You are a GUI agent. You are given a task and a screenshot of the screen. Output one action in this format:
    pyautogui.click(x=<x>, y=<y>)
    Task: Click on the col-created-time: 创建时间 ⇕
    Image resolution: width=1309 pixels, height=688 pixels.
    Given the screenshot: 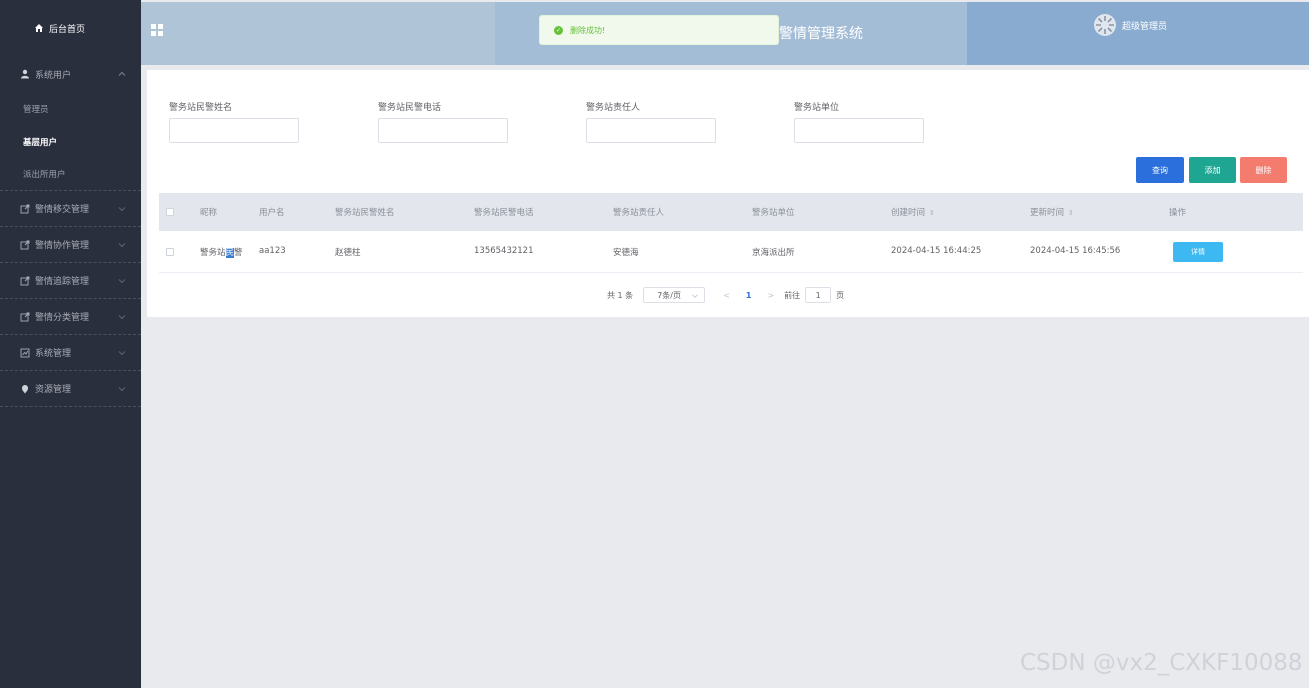 What is the action you would take?
    pyautogui.click(x=913, y=212)
    